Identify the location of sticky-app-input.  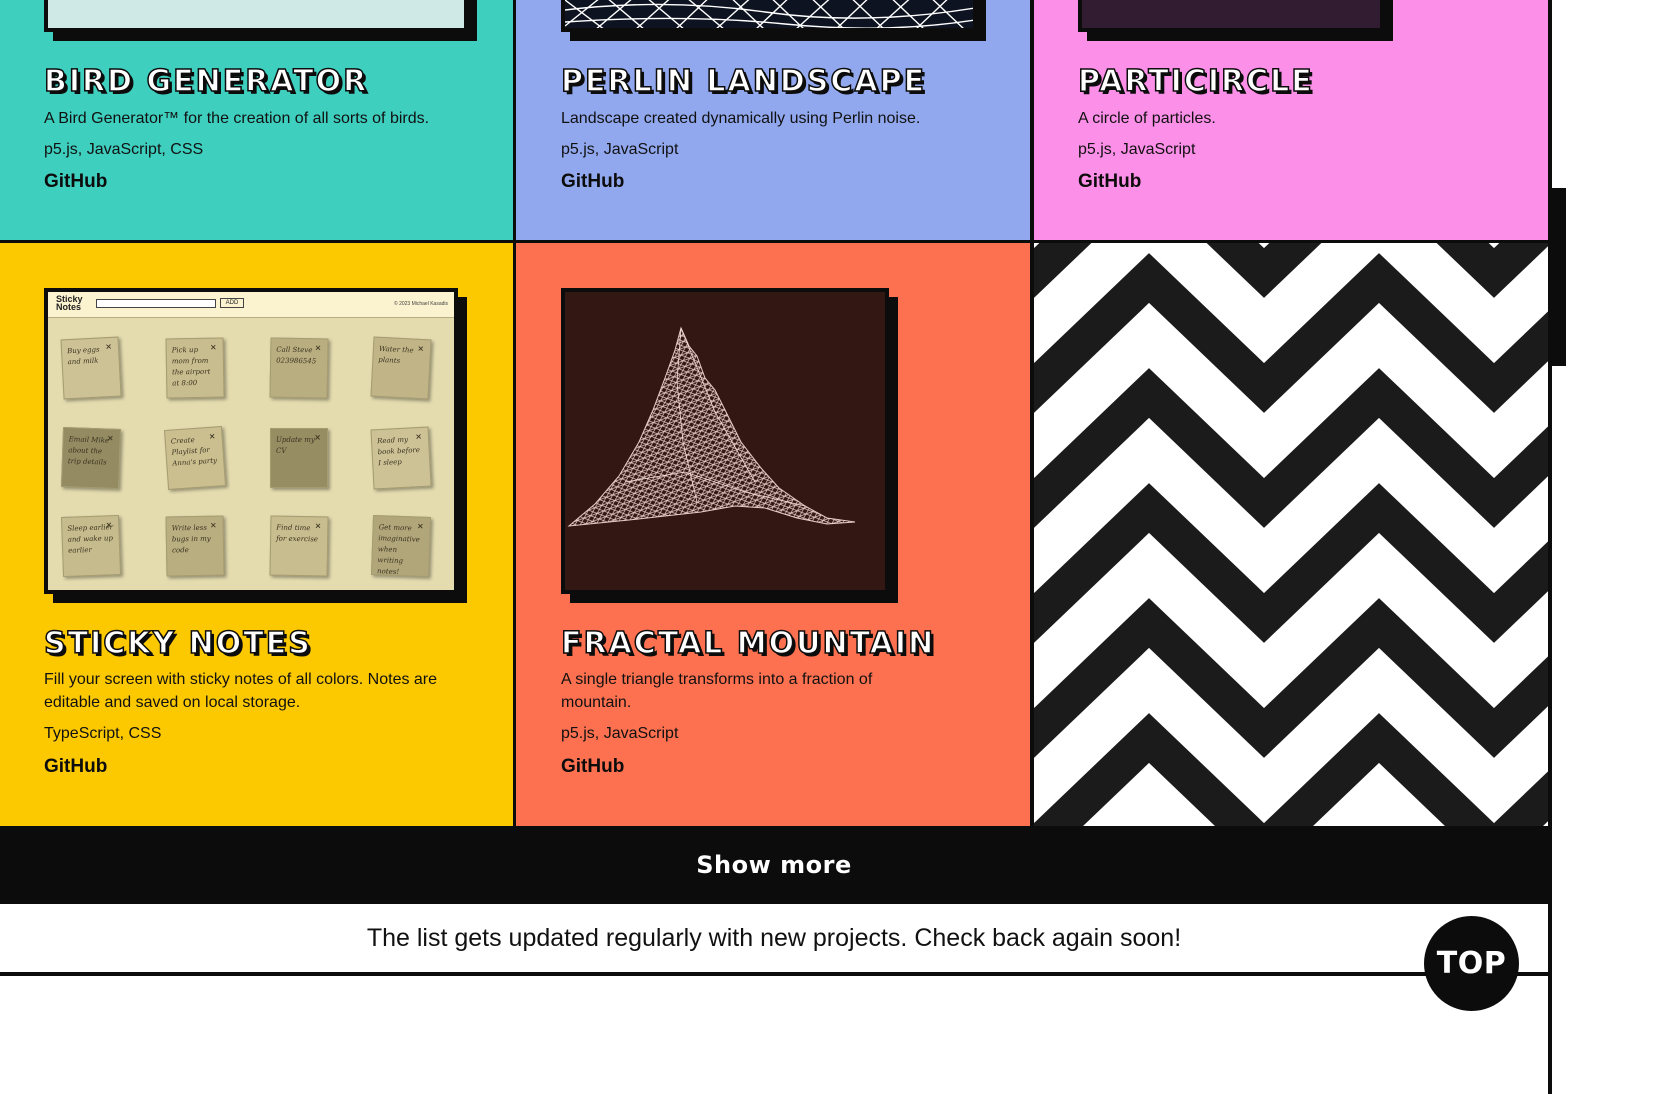
(156, 303).